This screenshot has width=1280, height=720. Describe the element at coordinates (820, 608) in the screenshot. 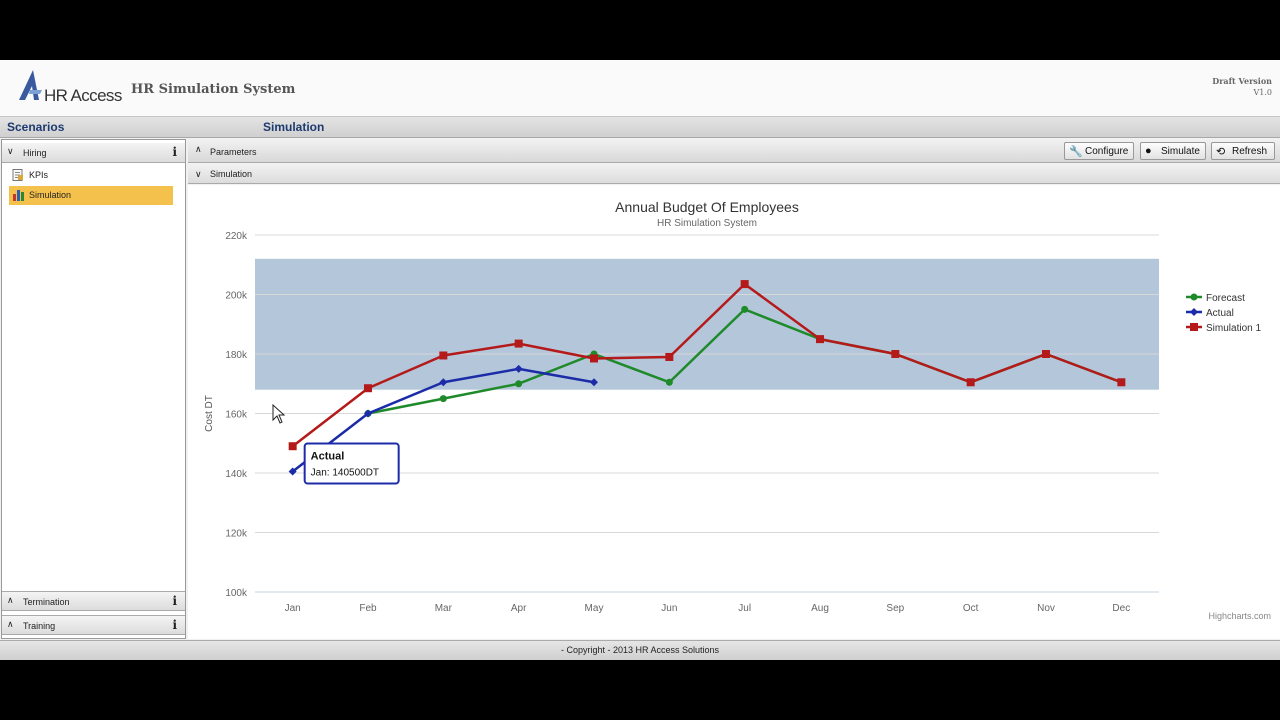

I see `x-tick-label: Aug` at that location.